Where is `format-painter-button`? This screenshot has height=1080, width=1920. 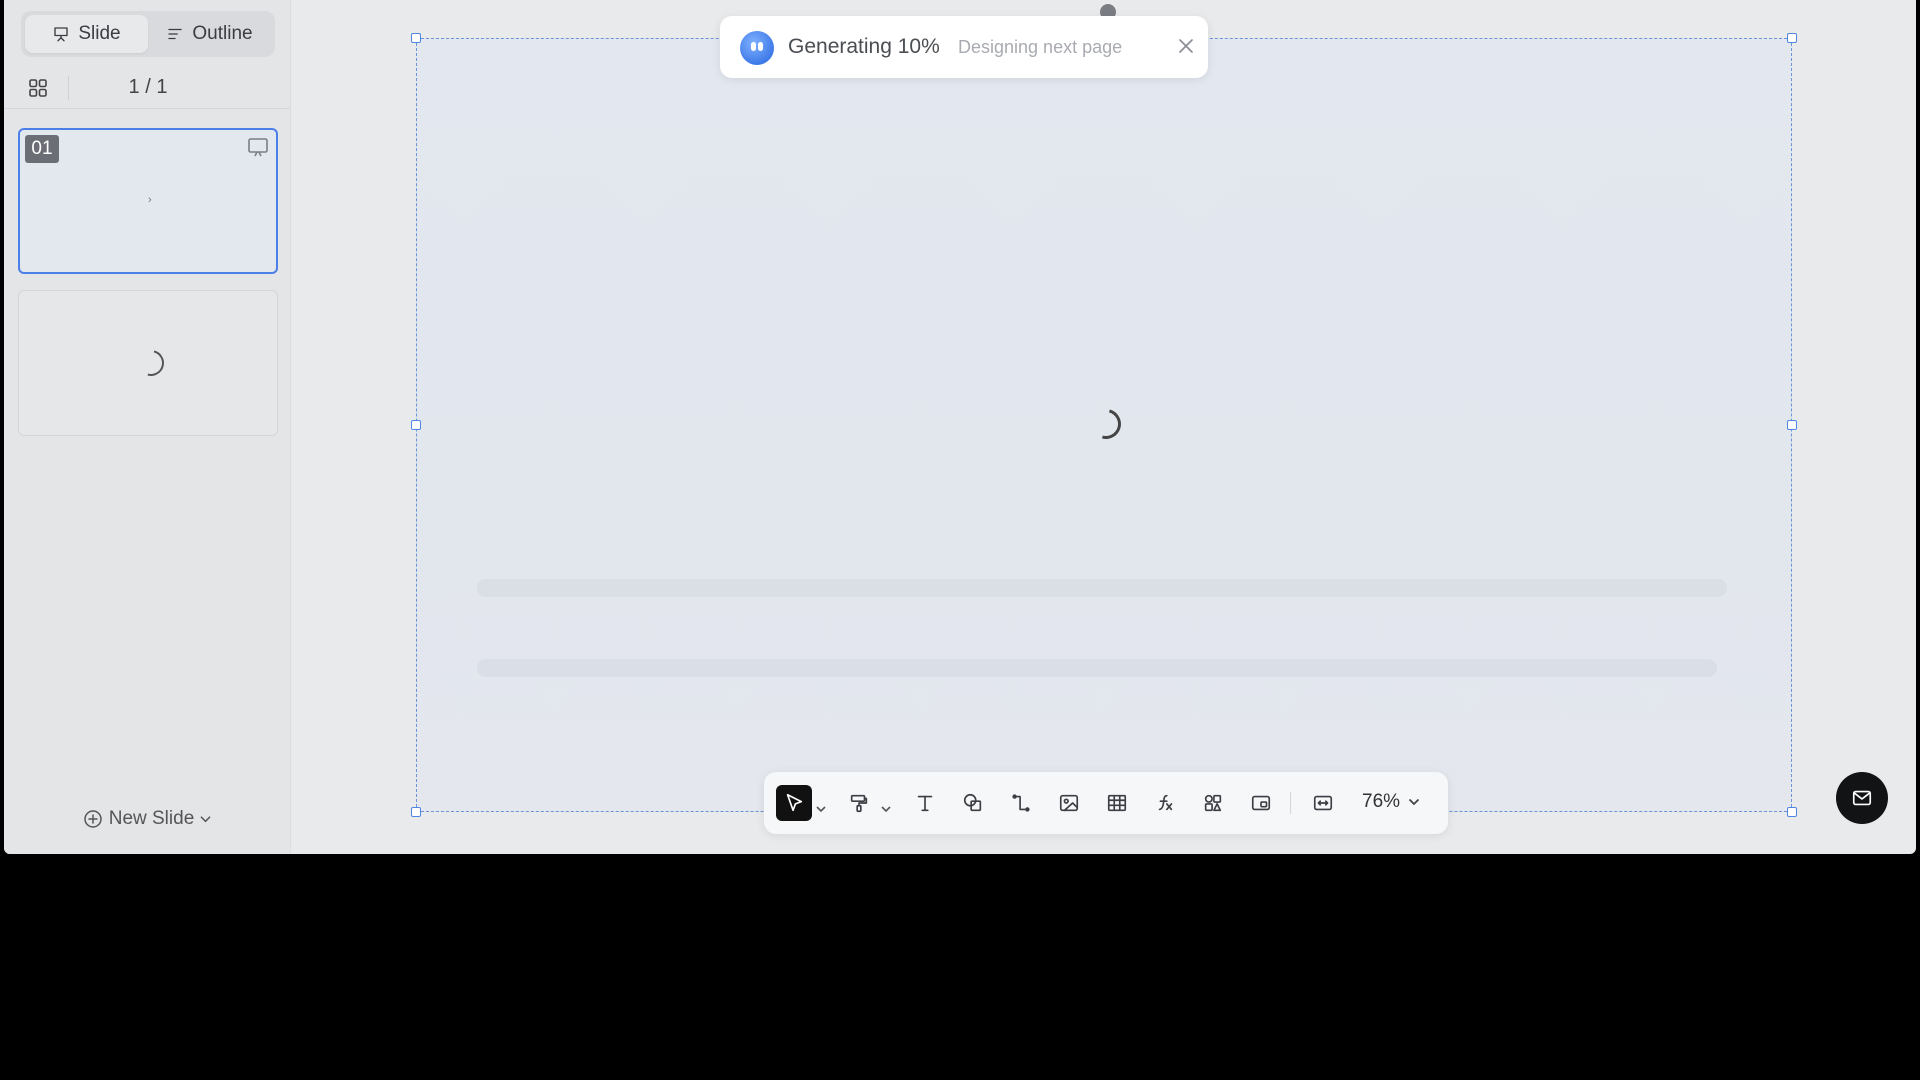
format-painter-button is located at coordinates (859, 803).